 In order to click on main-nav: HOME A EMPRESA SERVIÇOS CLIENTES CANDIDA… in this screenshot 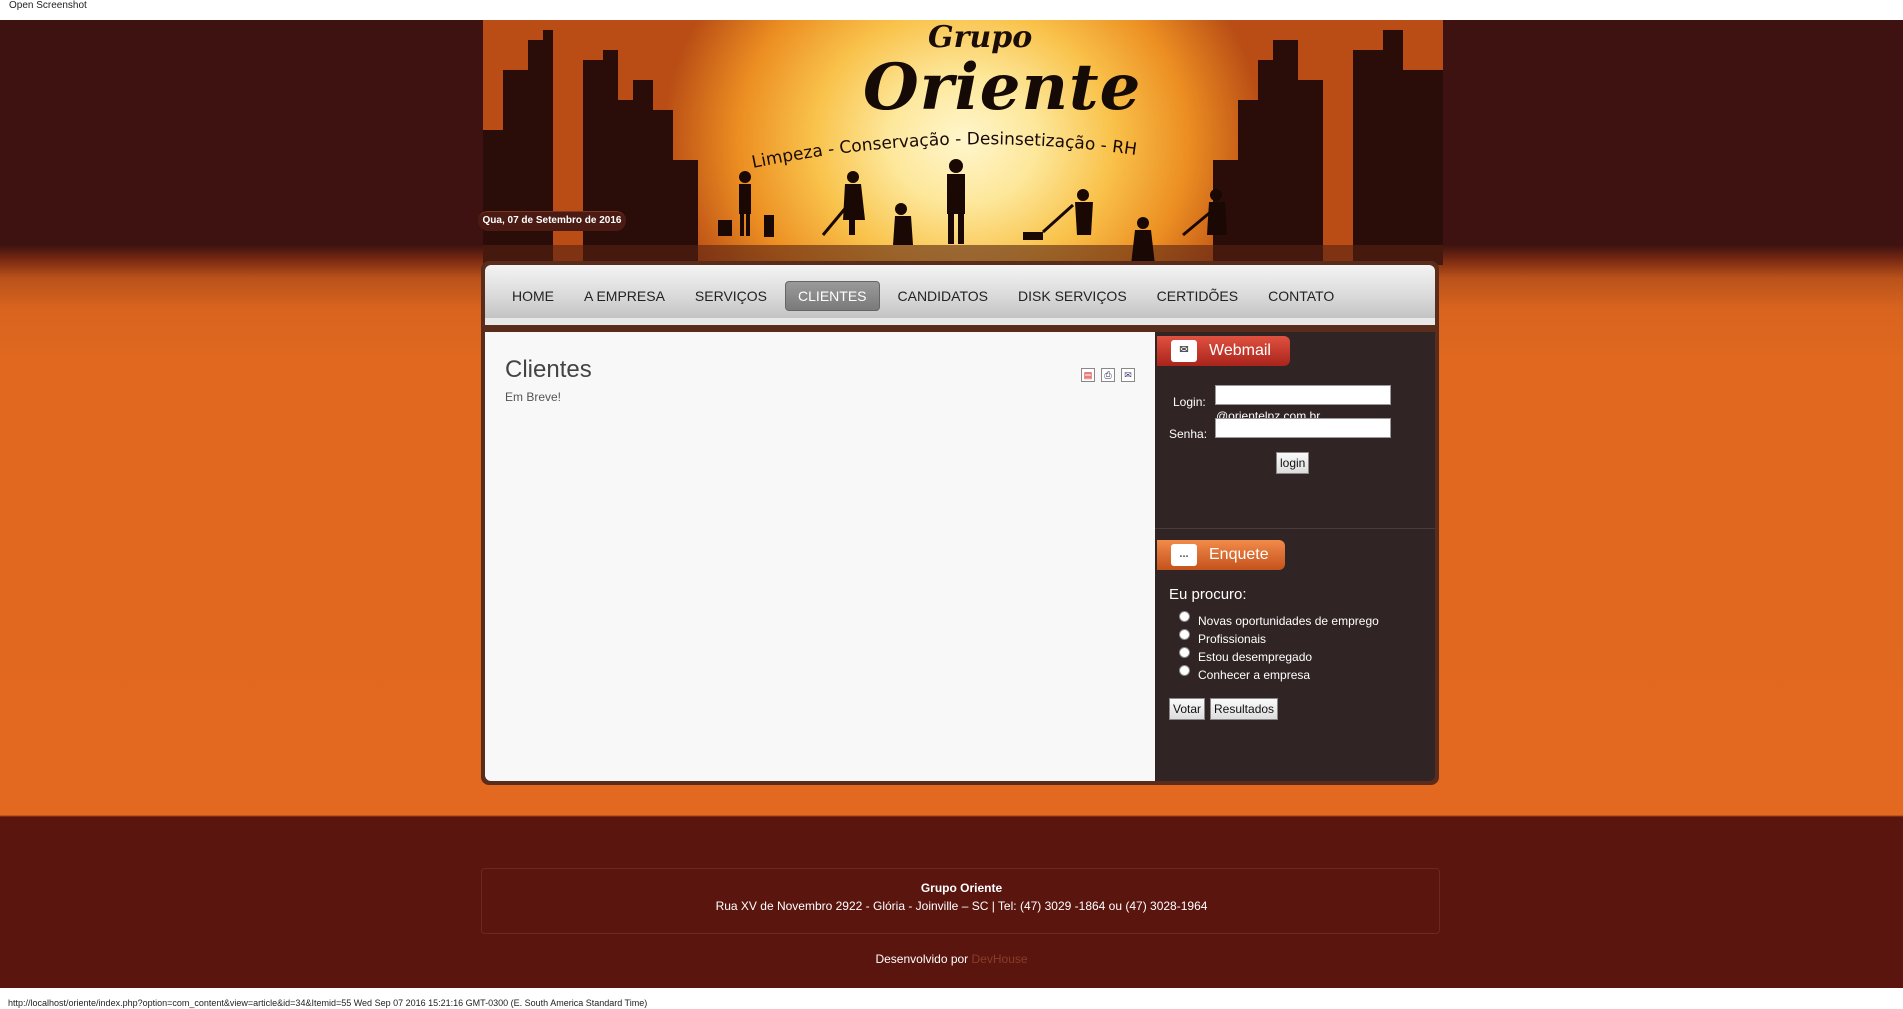, I will do `click(960, 295)`.